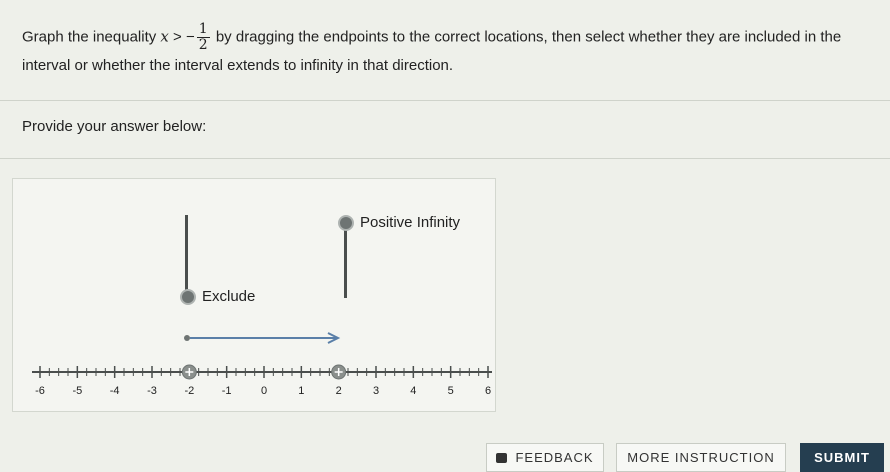  I want to click on exclude-dot-icon, so click(188, 296).